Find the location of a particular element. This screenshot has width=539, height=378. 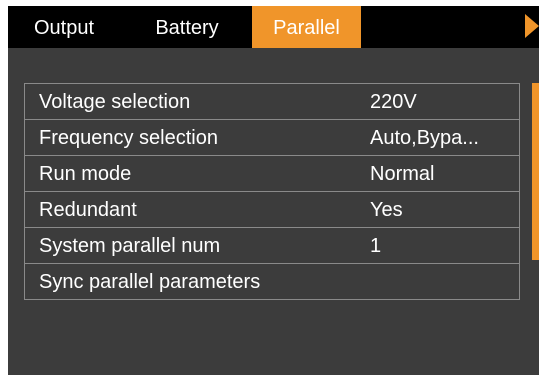

tab-output: Output is located at coordinates (64, 27).